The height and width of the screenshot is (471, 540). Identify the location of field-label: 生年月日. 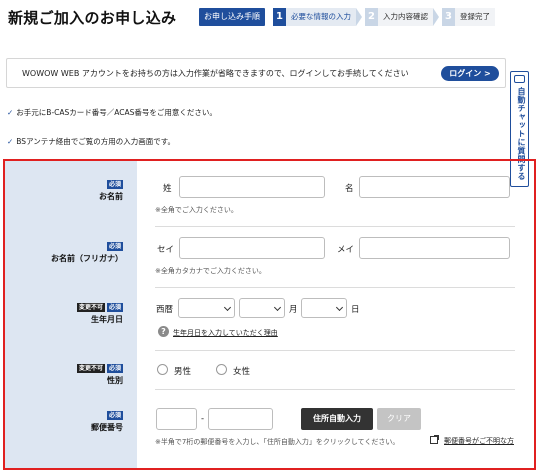
(107, 319).